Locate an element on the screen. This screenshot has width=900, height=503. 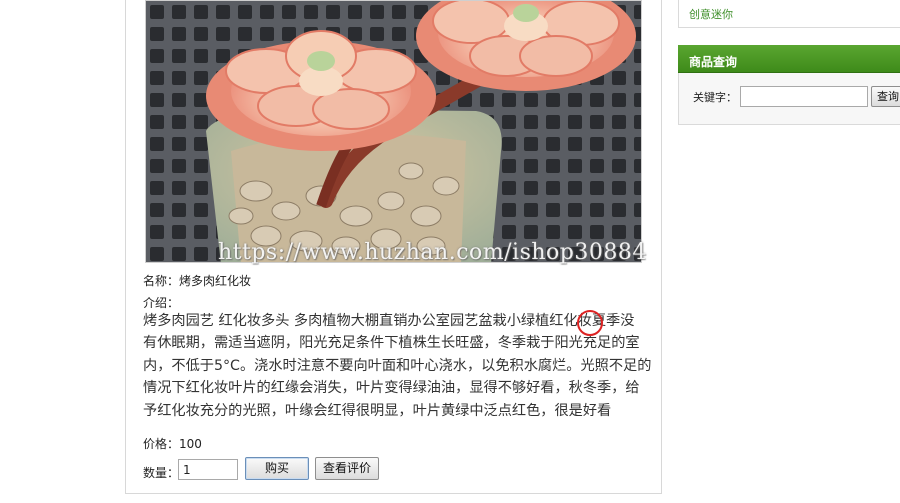
buy-button: 购买 is located at coordinates (277, 468).